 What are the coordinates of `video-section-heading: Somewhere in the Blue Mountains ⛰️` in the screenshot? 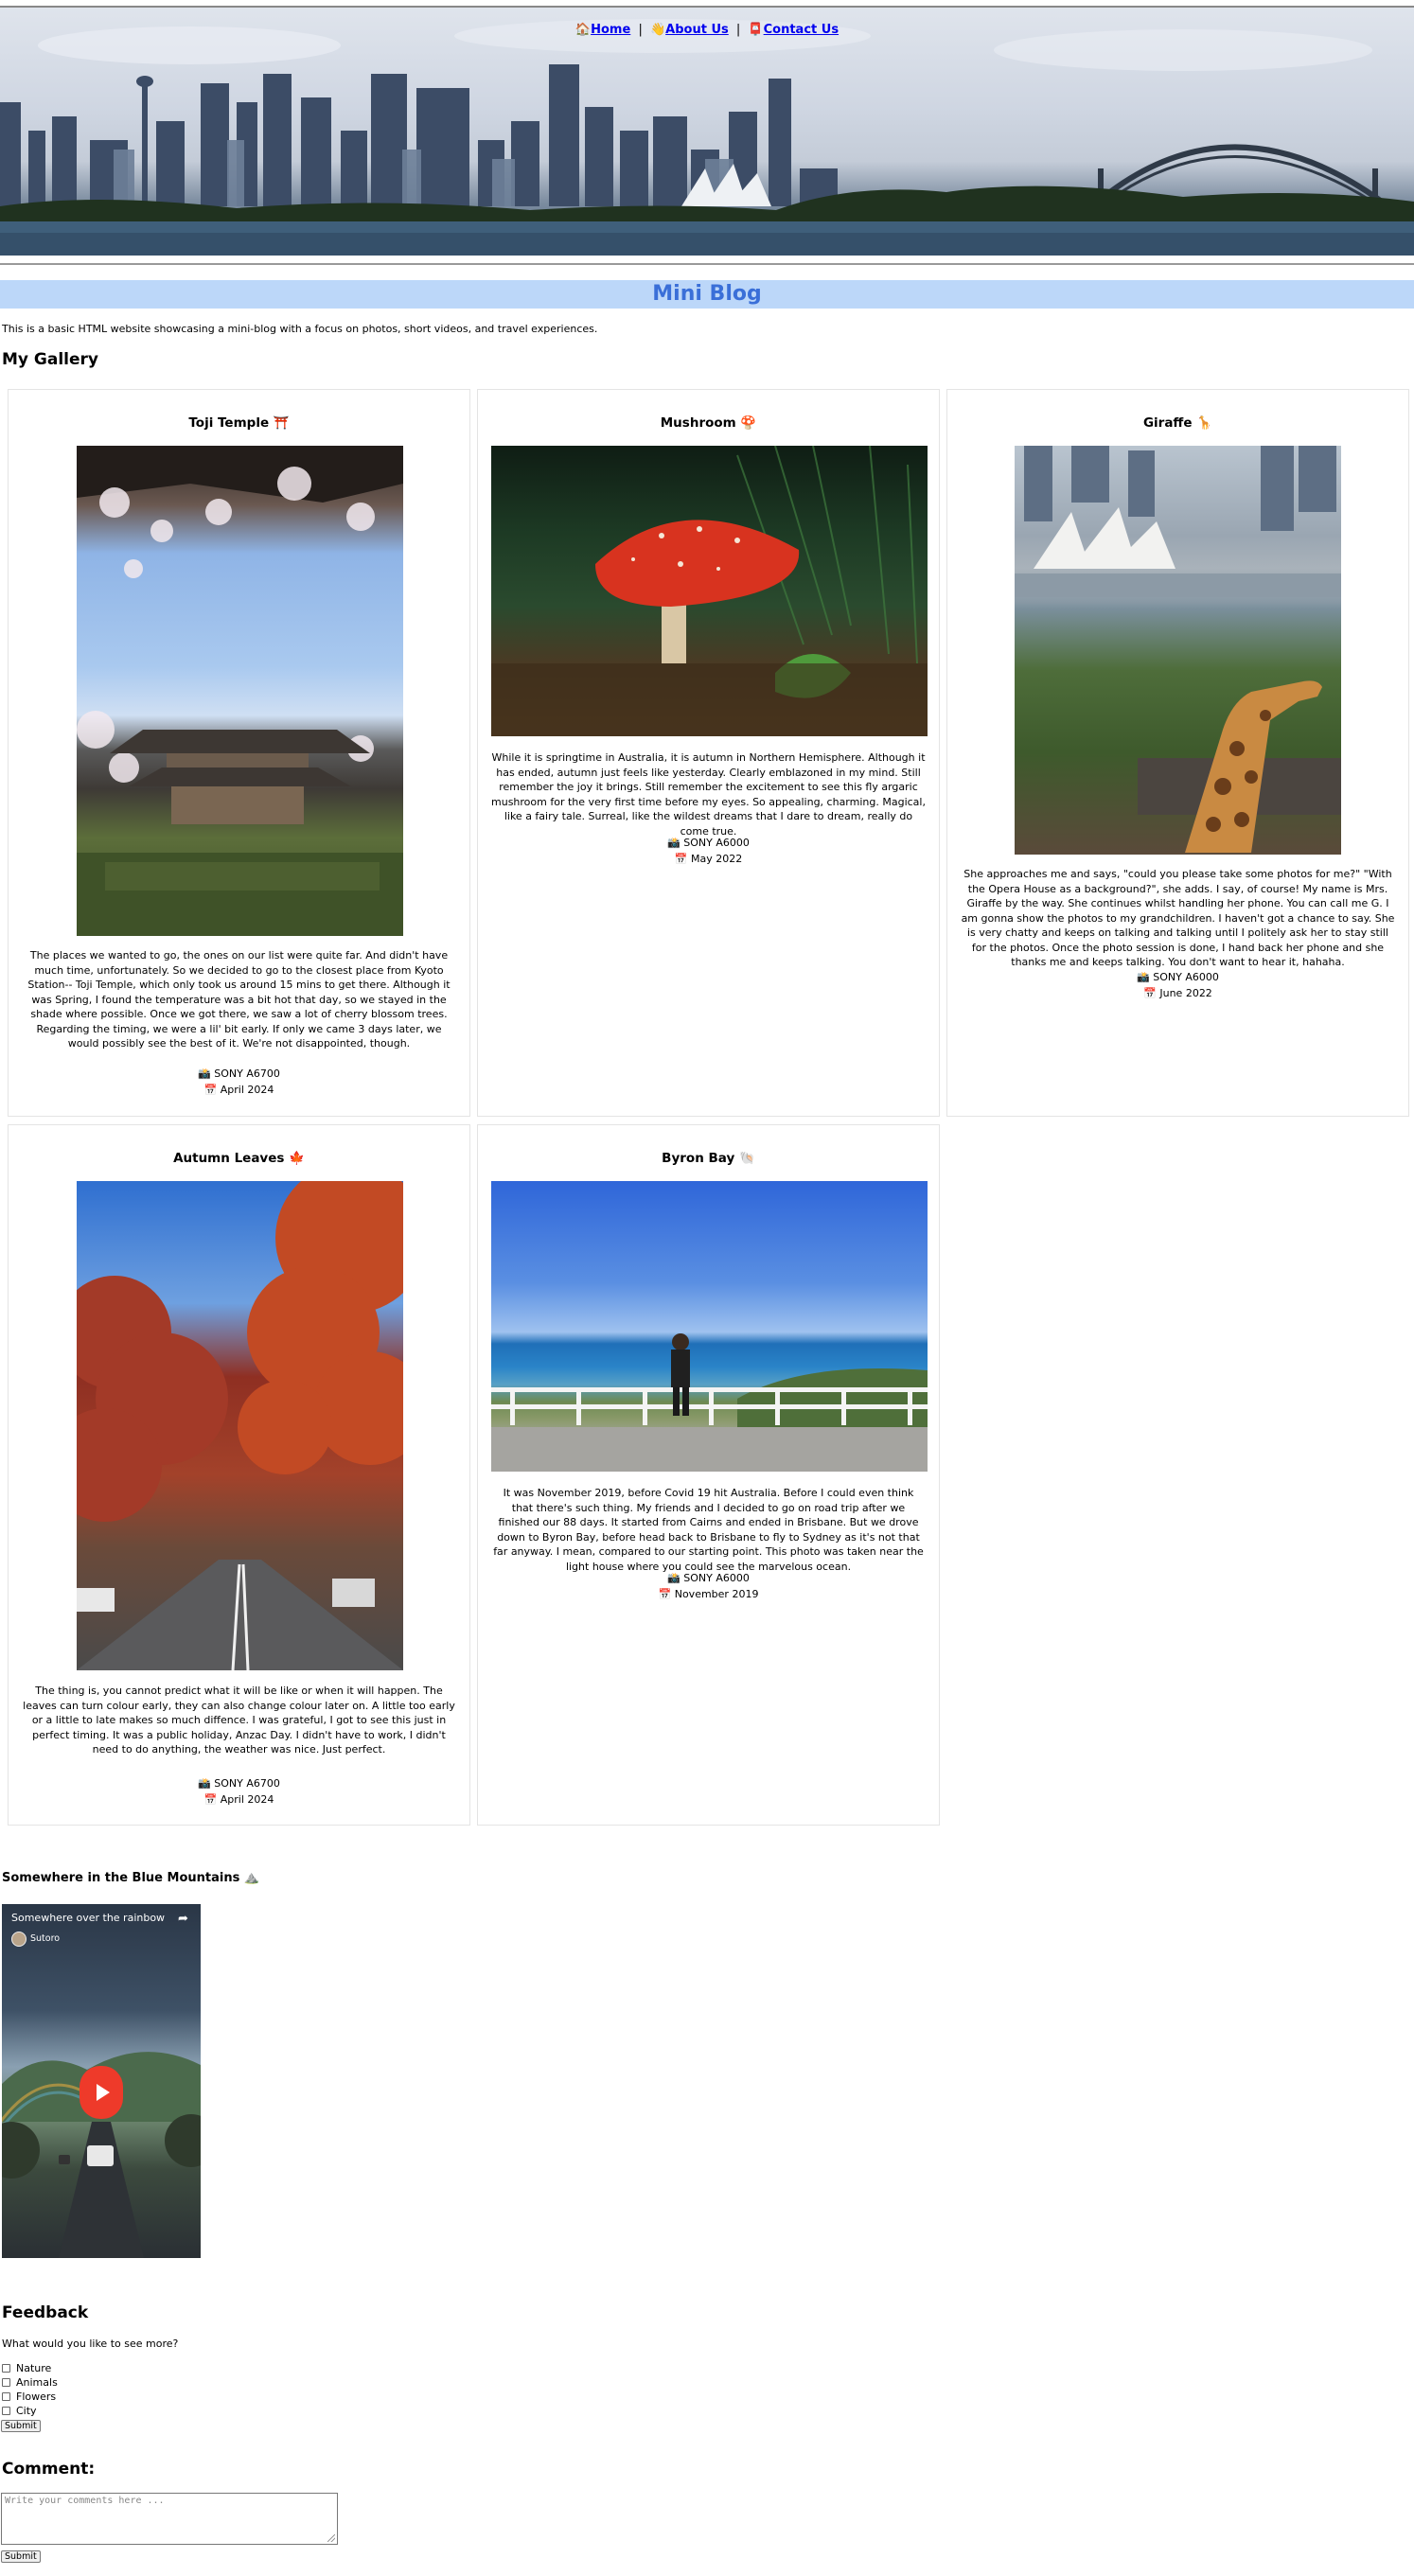 It's located at (131, 1878).